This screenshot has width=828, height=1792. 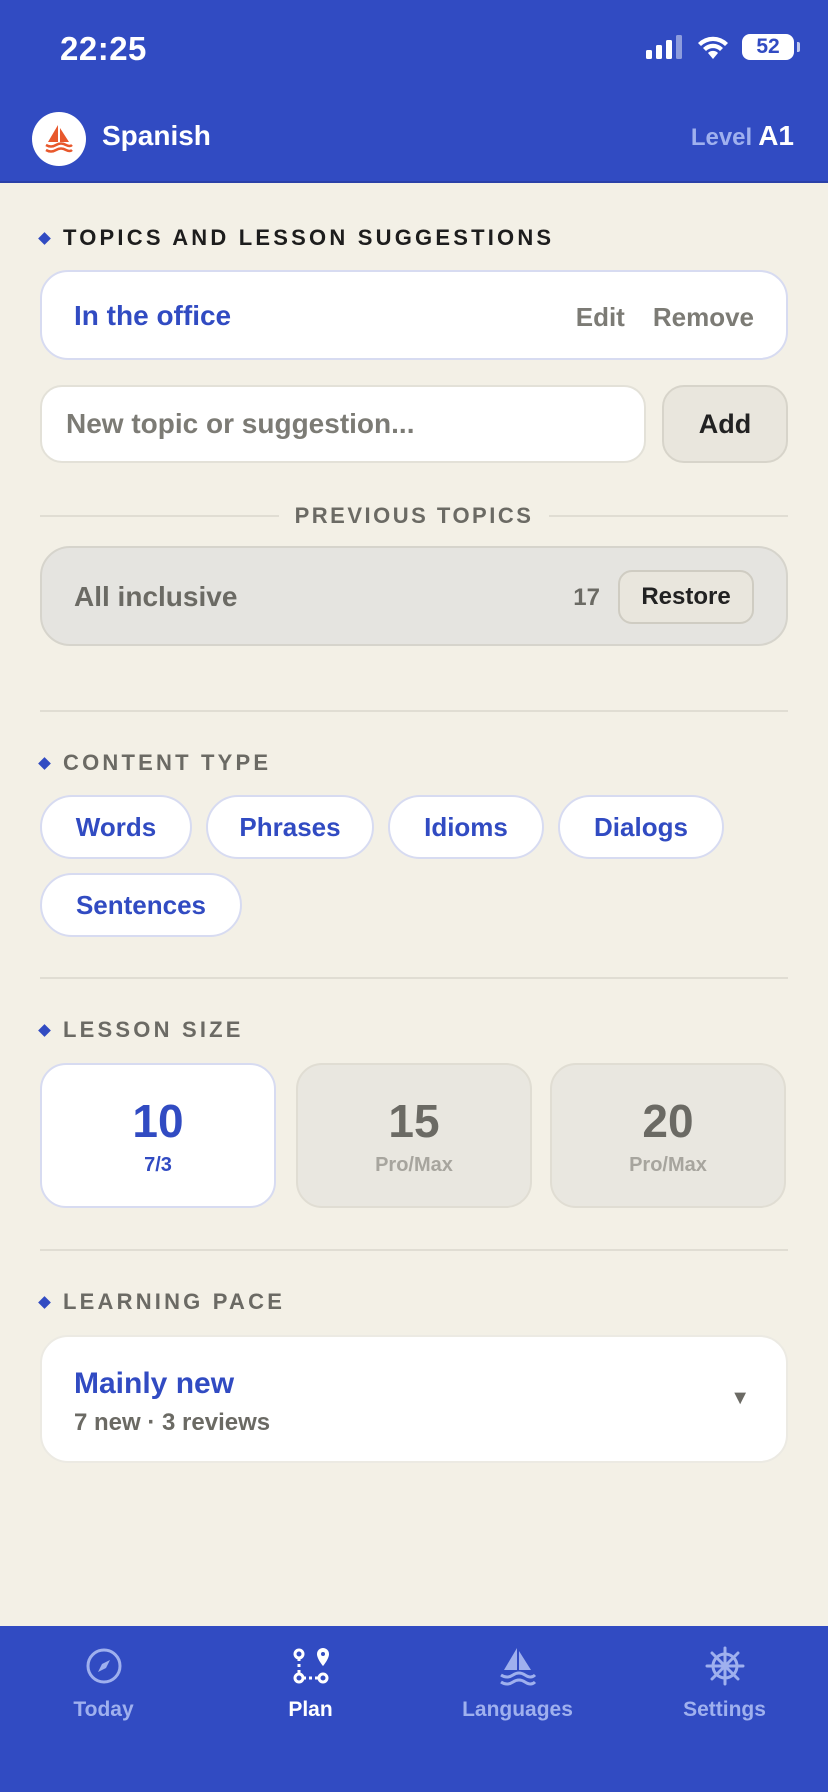 What do you see at coordinates (290, 827) in the screenshot?
I see `content-type-chip-phrases: Phrases` at bounding box center [290, 827].